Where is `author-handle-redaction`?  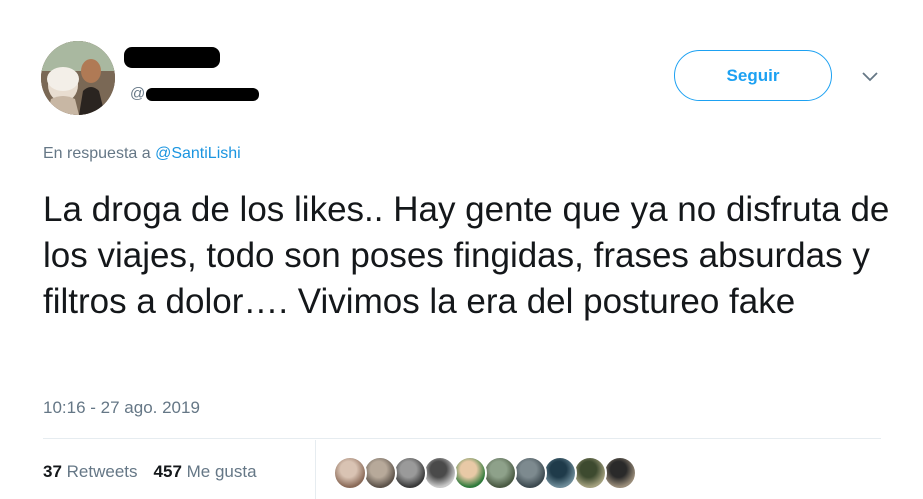 author-handle-redaction is located at coordinates (202, 94).